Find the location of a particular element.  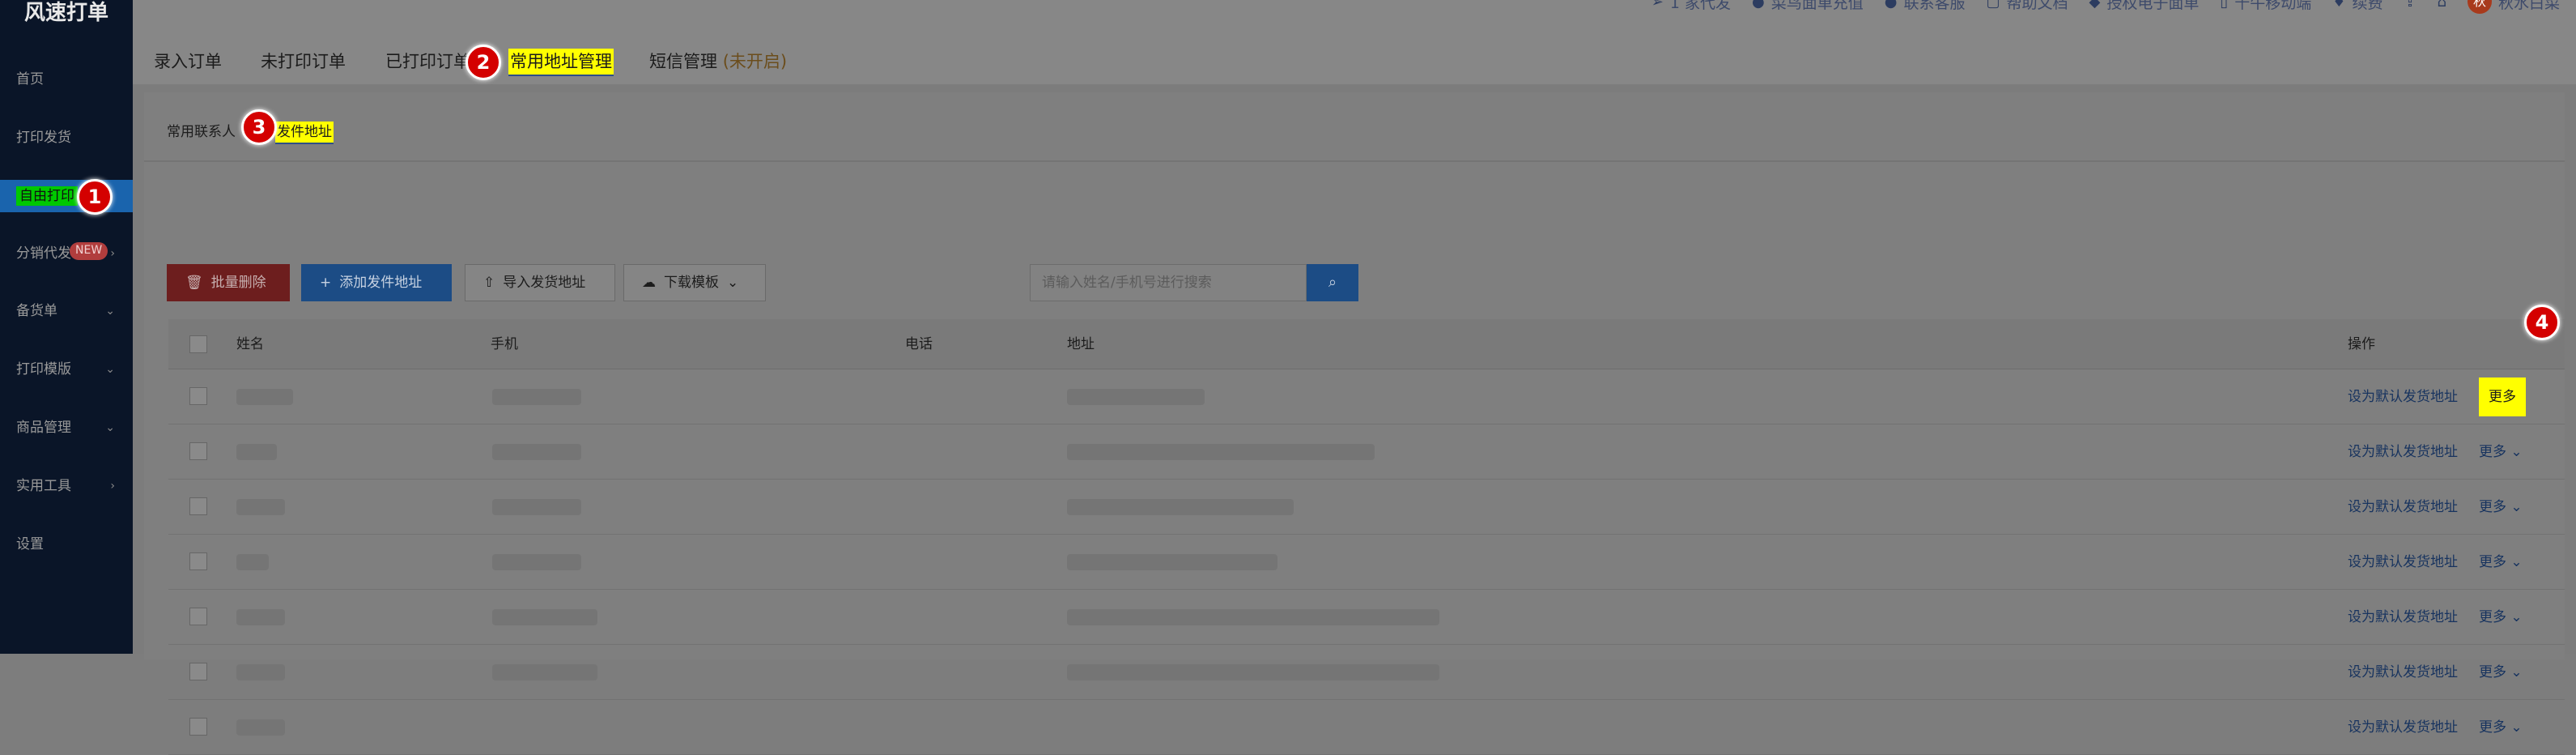

app-logo: 风速打单 is located at coordinates (65, 13).